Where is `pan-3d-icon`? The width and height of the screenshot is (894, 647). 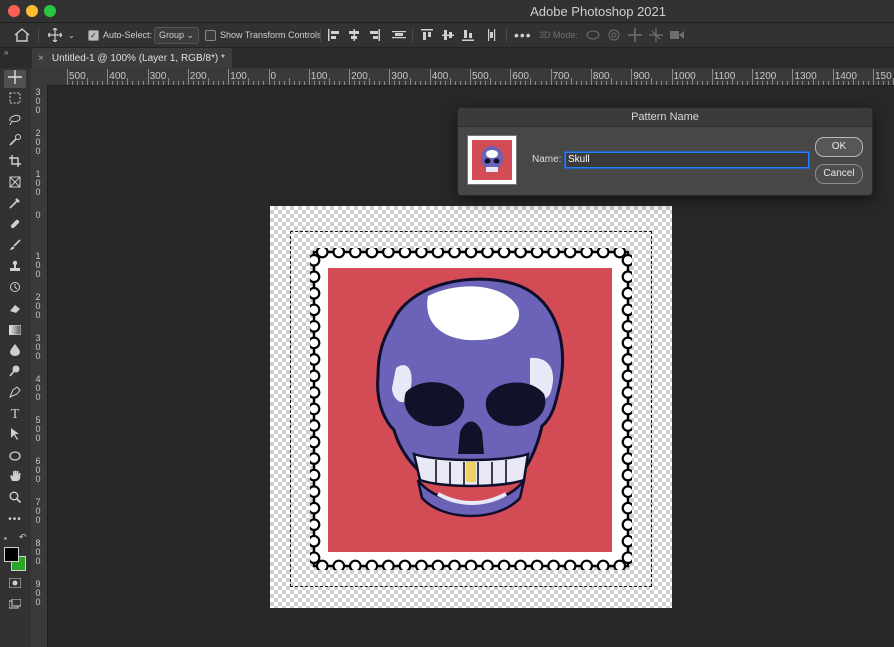 pan-3d-icon is located at coordinates (635, 35).